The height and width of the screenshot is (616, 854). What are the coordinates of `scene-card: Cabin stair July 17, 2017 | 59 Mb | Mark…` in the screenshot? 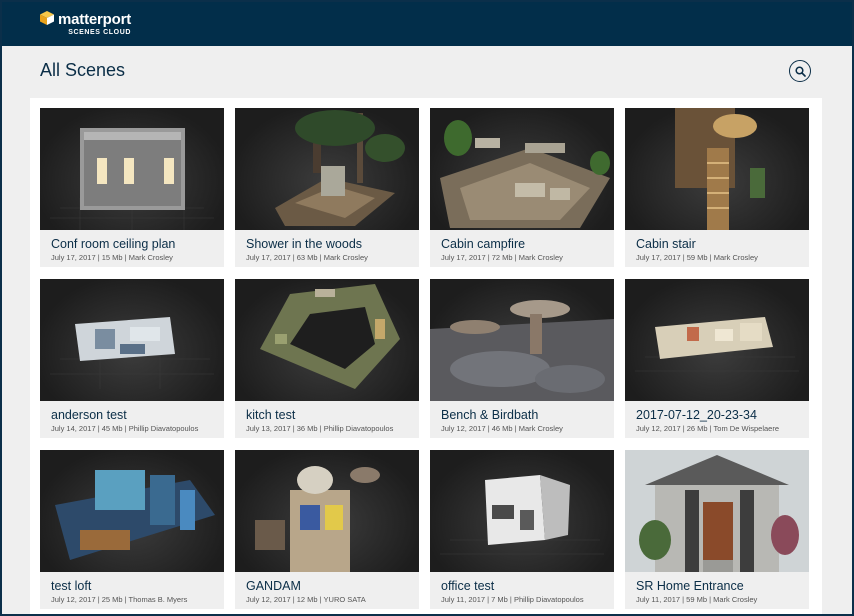 It's located at (717, 187).